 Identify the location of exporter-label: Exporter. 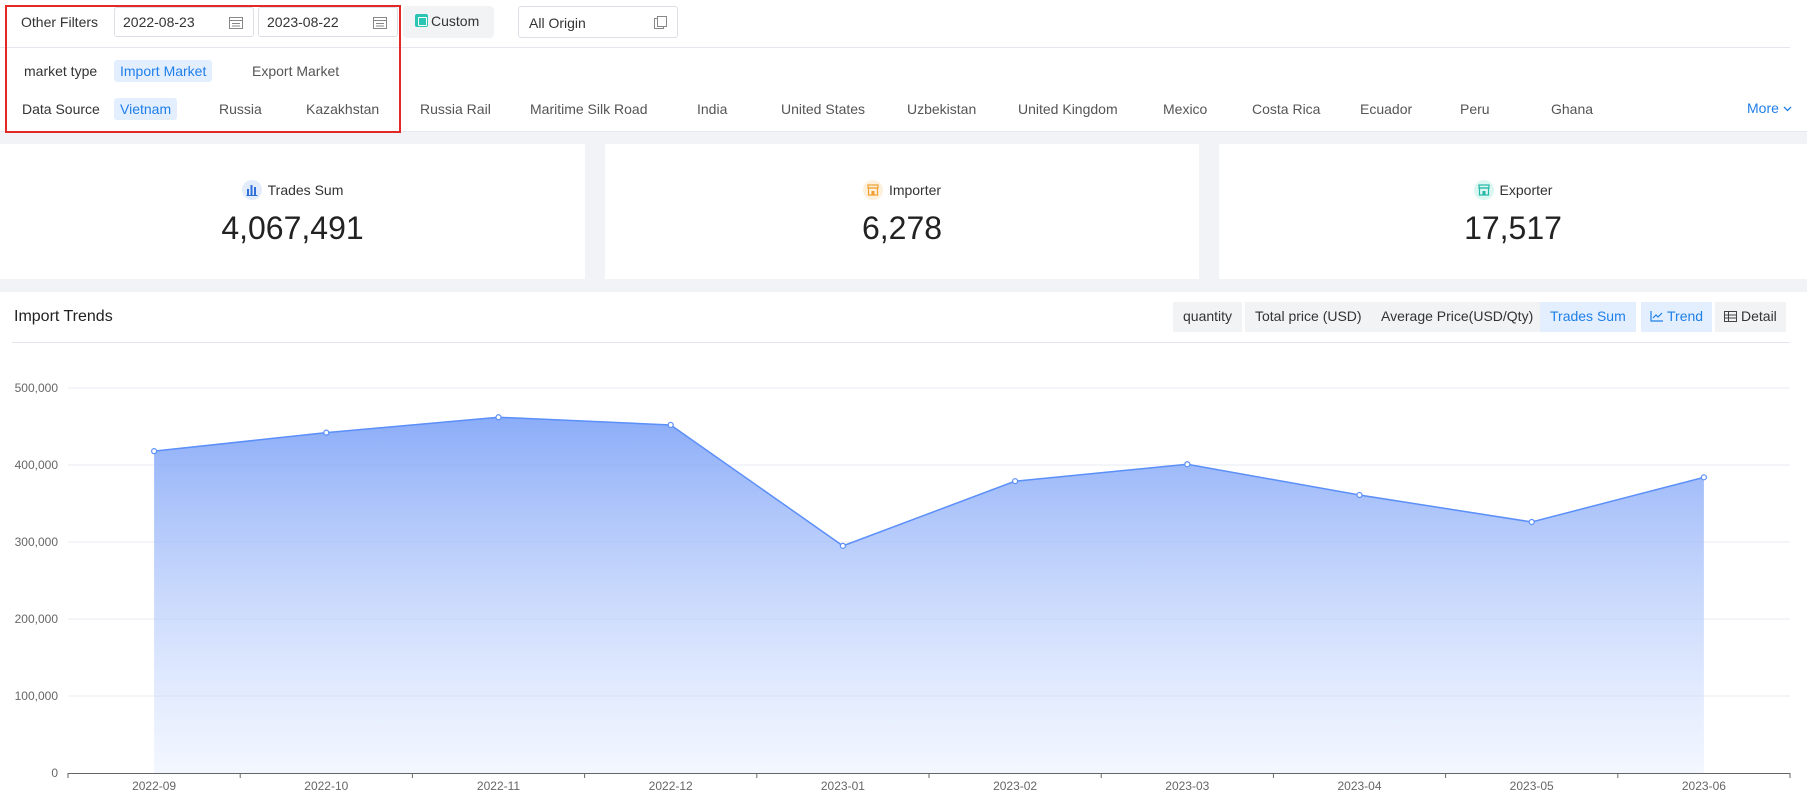
(1526, 190).